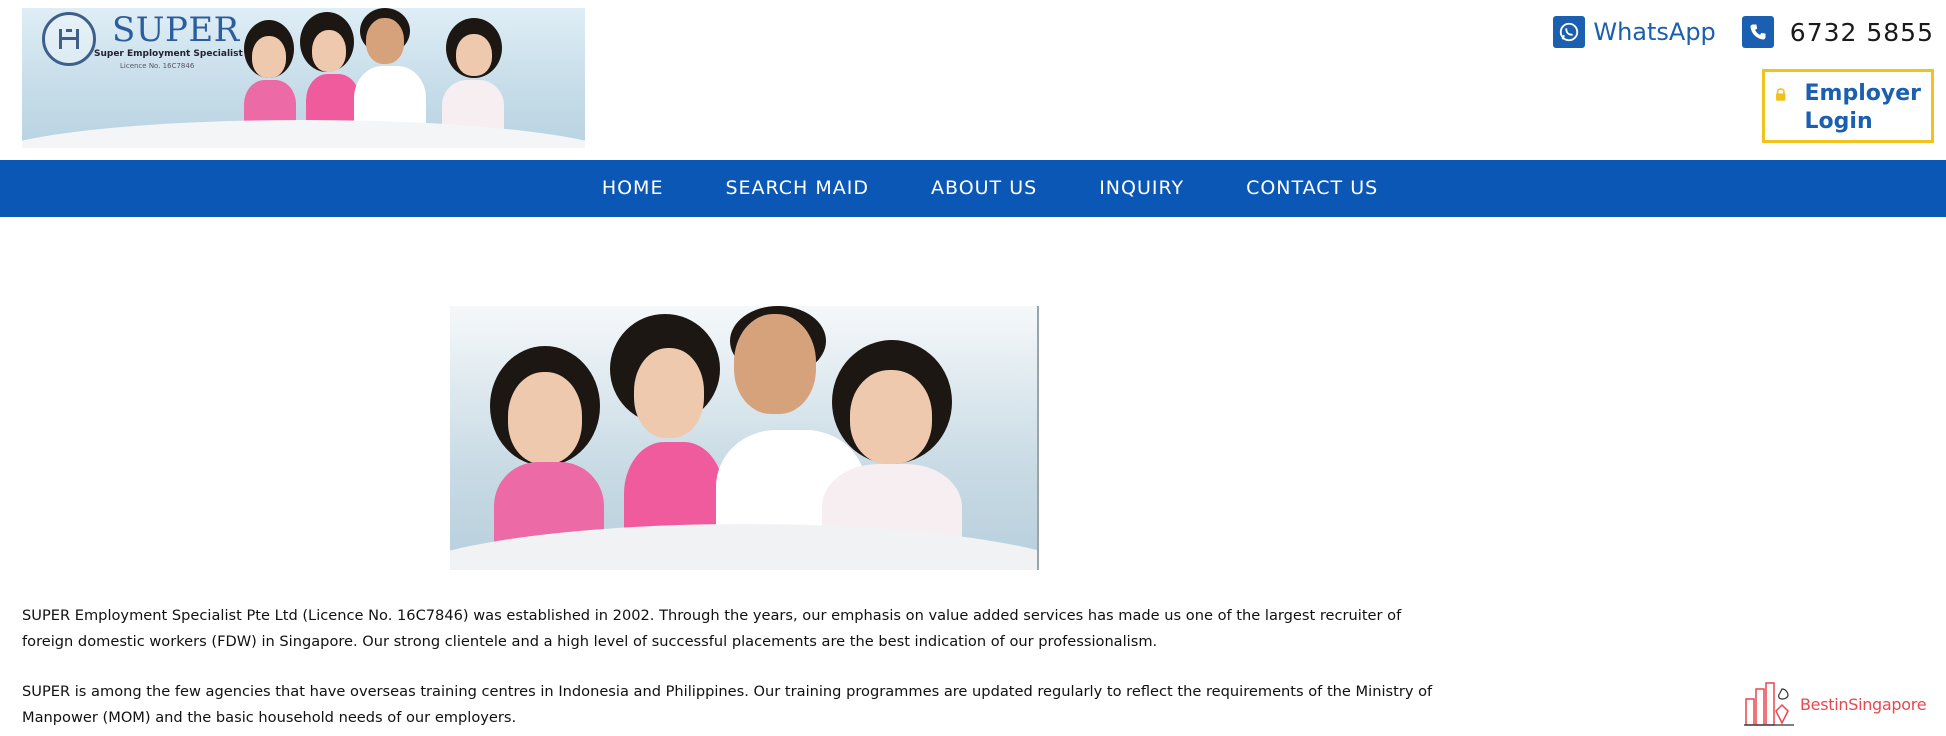 This screenshot has height=736, width=1946. What do you see at coordinates (1757, 32) in the screenshot?
I see `phone-icon` at bounding box center [1757, 32].